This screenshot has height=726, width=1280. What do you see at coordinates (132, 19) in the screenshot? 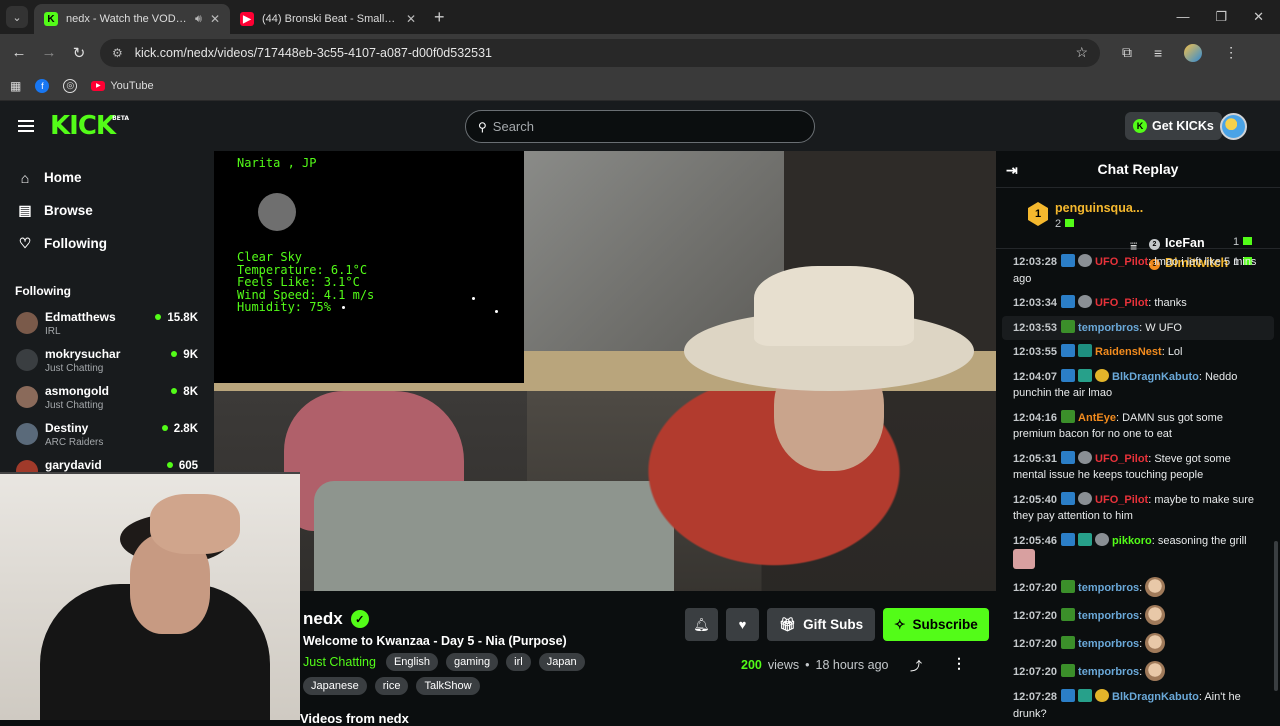
I see `browser-tab-kick: K nedx - Watch the VOD on Kick 🔊︎ ✕` at bounding box center [132, 19].